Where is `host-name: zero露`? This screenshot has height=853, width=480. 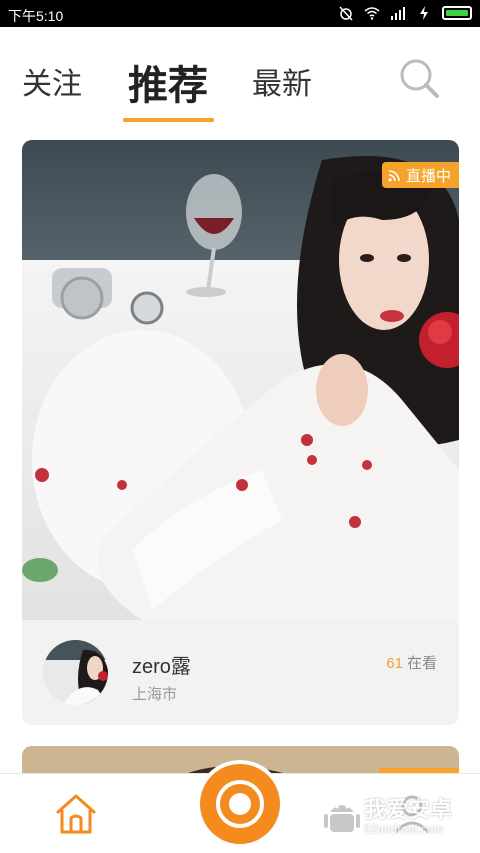 host-name: zero露 is located at coordinates (161, 667).